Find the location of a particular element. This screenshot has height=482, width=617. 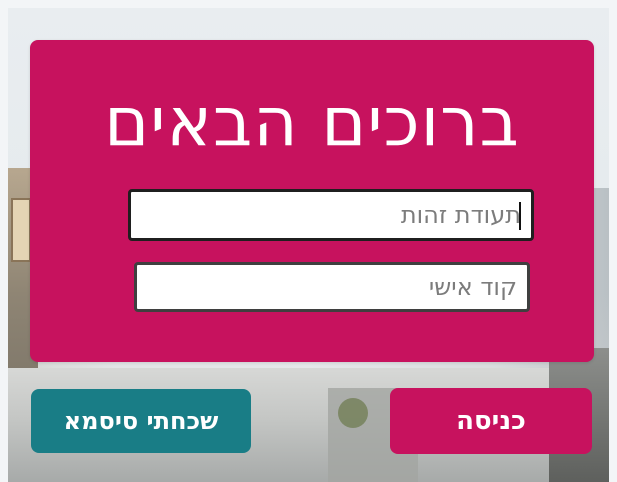

welcome-title: ברוכים הבאים is located at coordinates (312, 122).